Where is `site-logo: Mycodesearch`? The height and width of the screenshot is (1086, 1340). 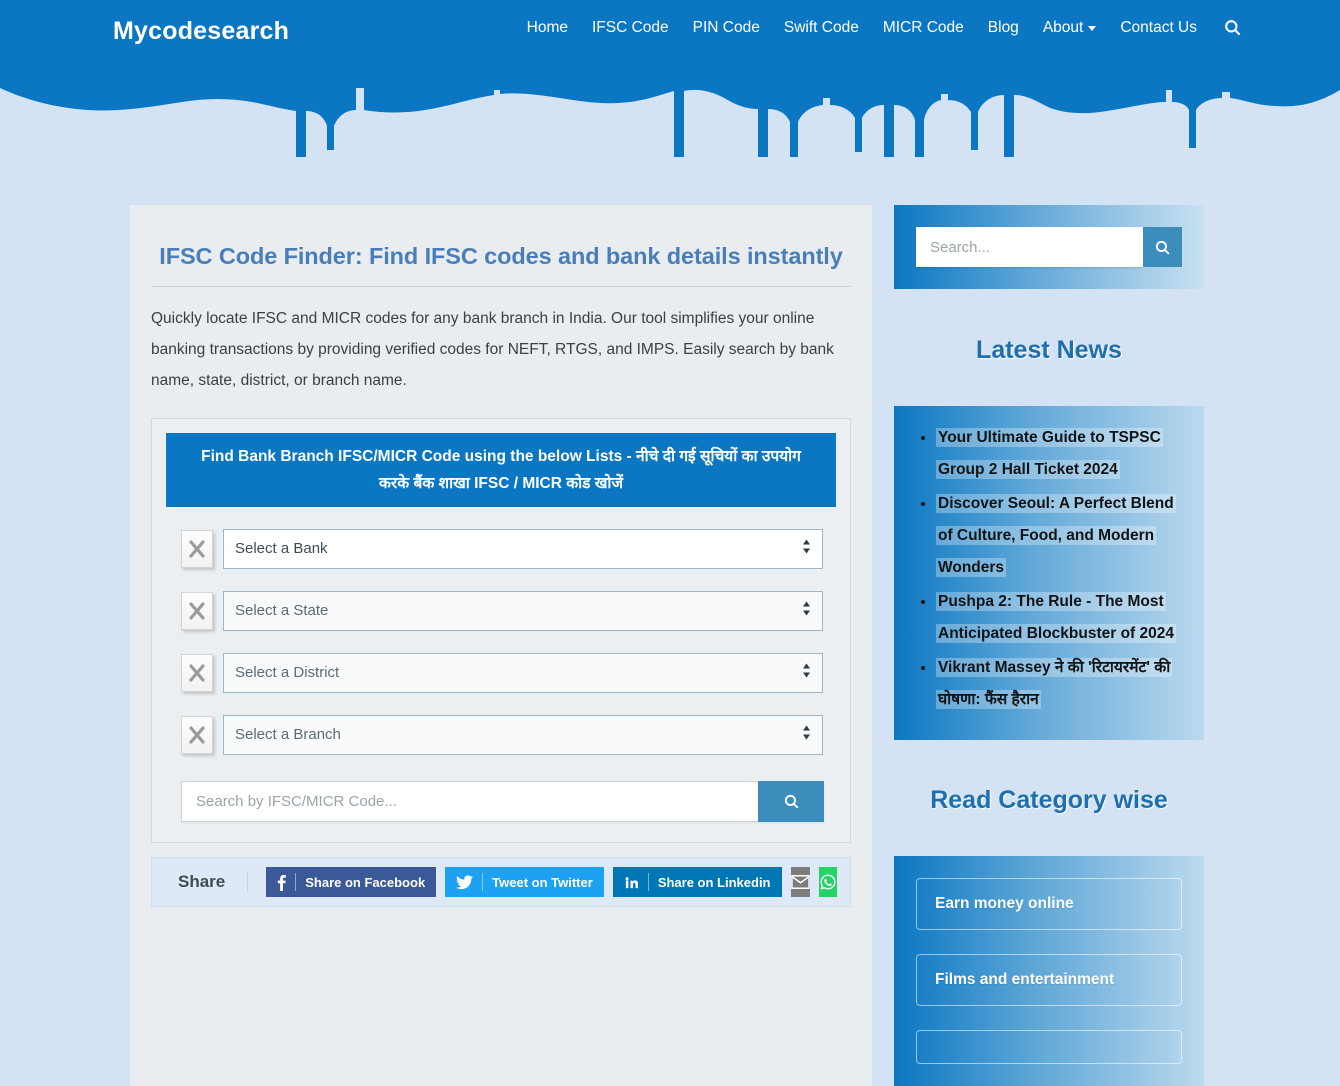
site-logo: Mycodesearch is located at coordinates (201, 31).